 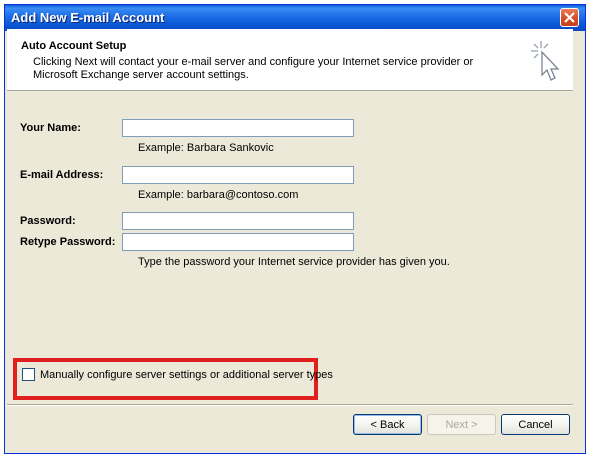 I want to click on password-label: Password:, so click(x=48, y=221).